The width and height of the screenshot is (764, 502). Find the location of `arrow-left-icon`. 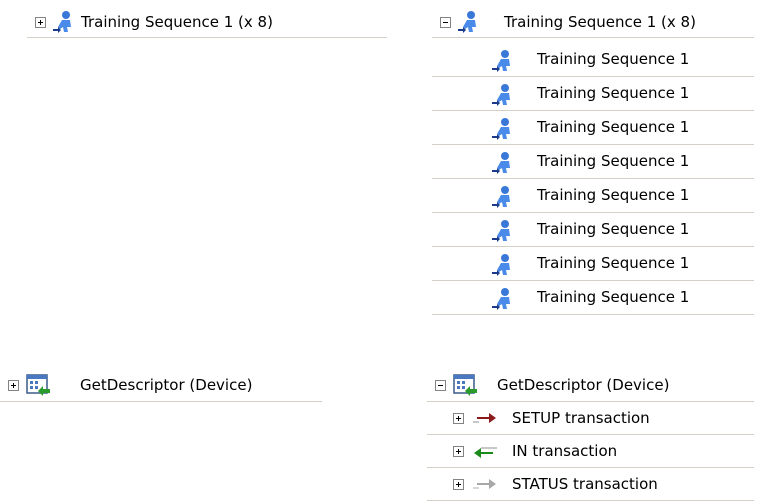

arrow-left-icon is located at coordinates (485, 452).